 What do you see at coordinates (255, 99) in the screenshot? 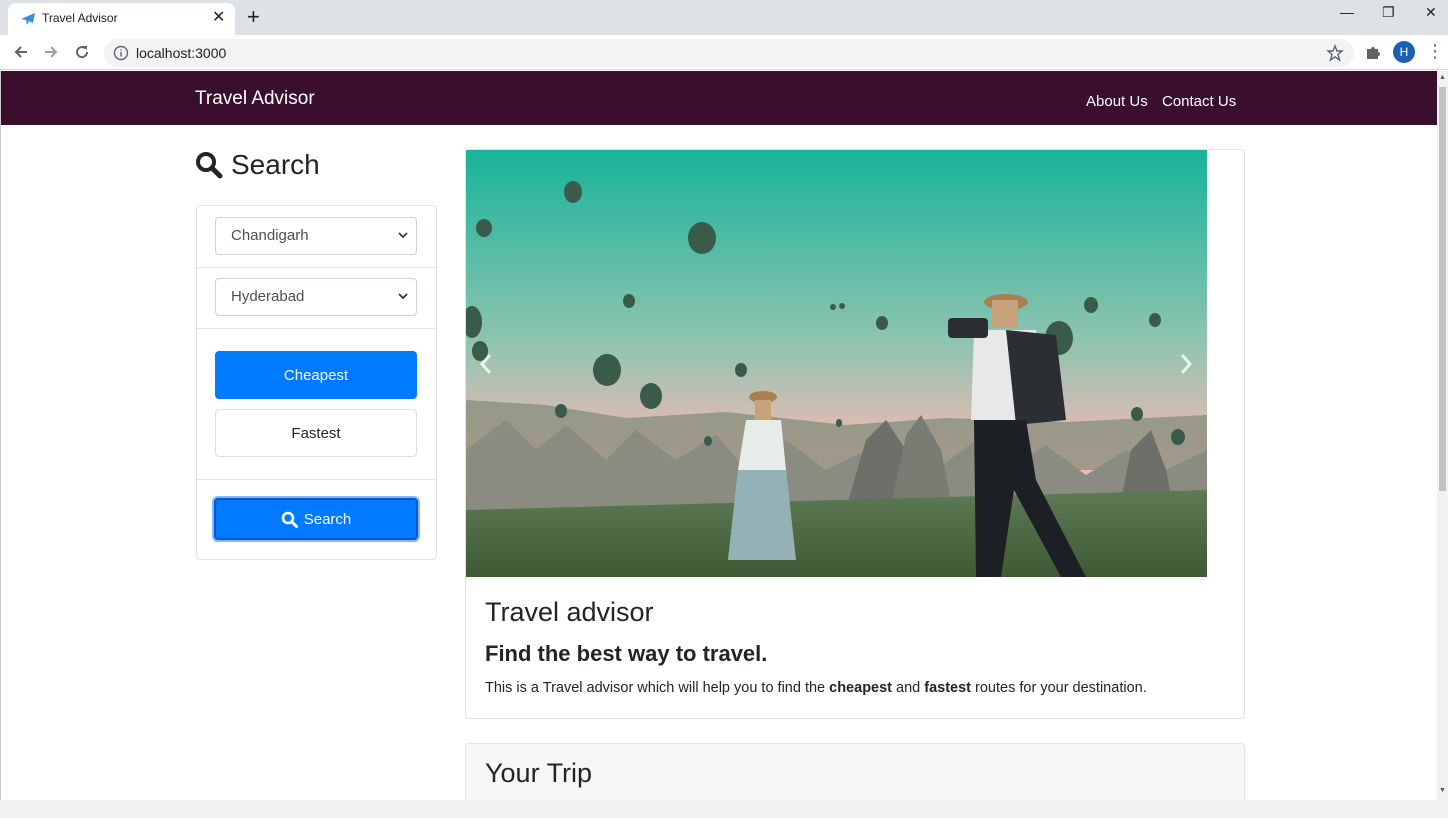
I see `navbar-brand: Travel Advisor` at bounding box center [255, 99].